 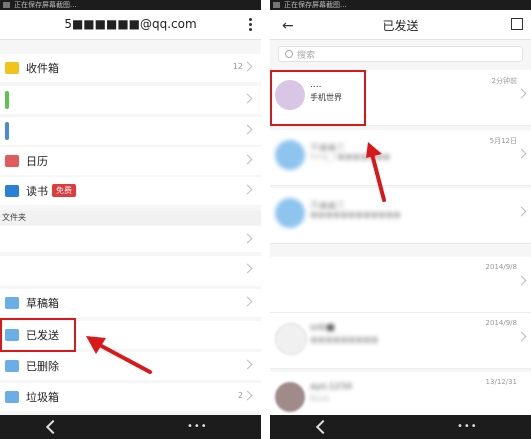 What do you see at coordinates (289, 54) in the screenshot?
I see `search-icon` at bounding box center [289, 54].